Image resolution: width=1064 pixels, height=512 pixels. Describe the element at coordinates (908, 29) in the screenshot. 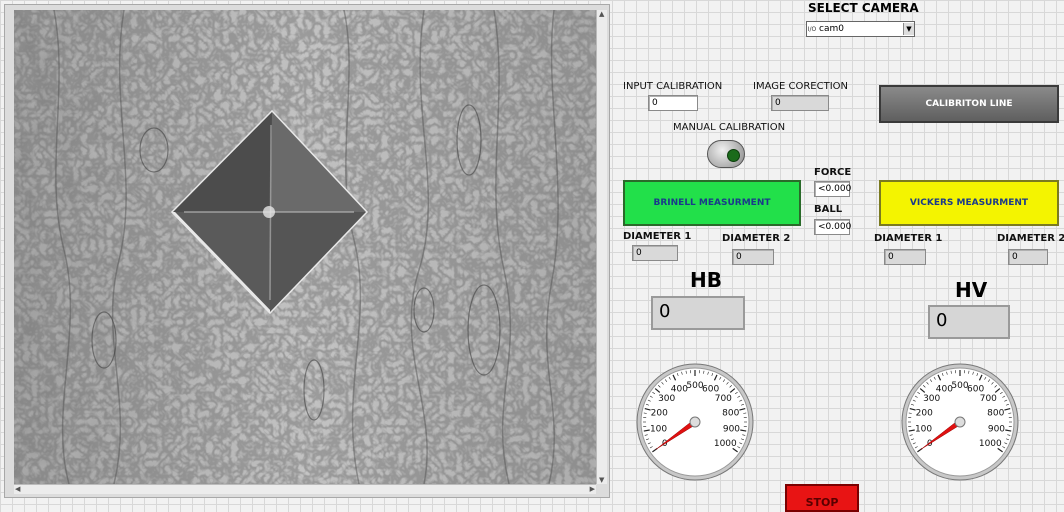

I see `chevron-down-icon: ▼` at that location.